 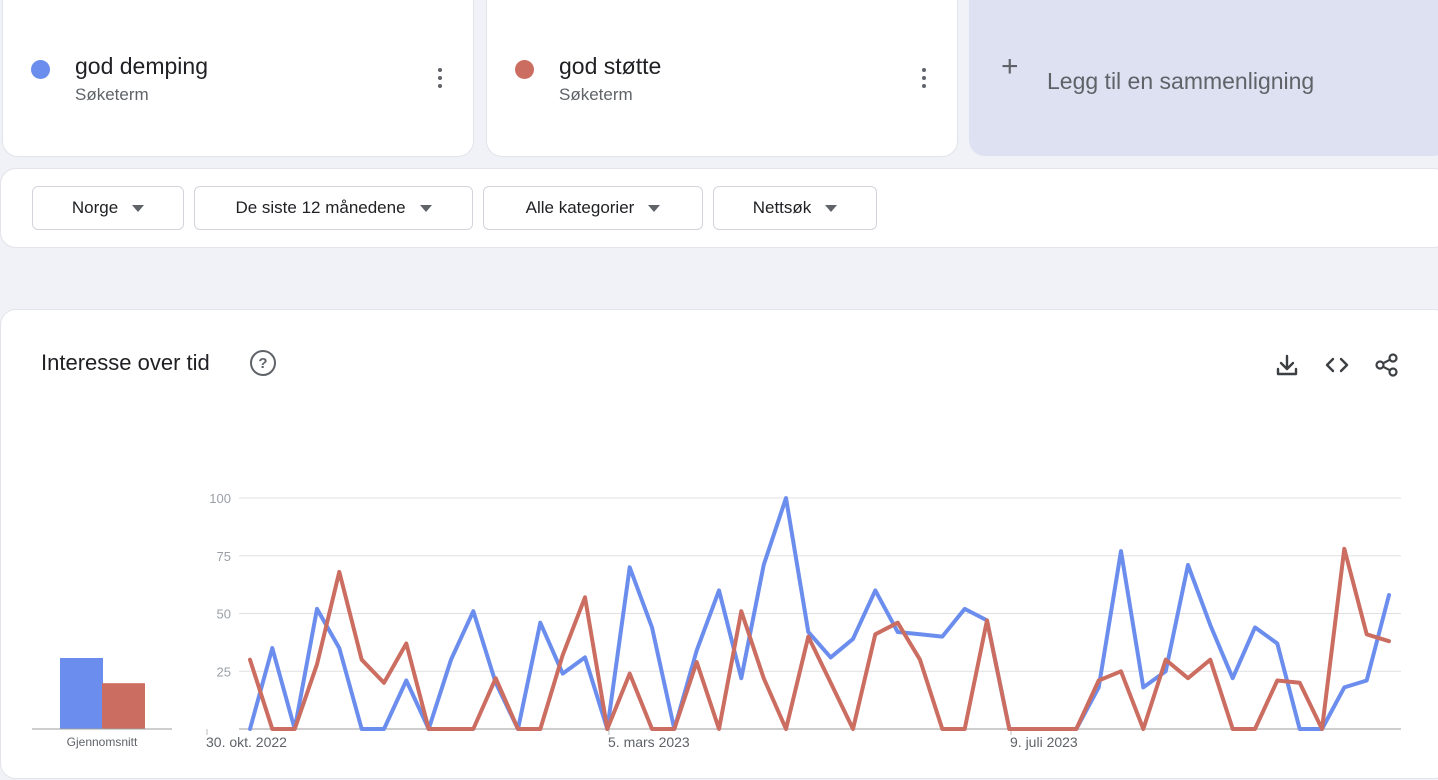 I want to click on add-comparison-button: + Legg til en sammenligning, so click(x=1203, y=78).